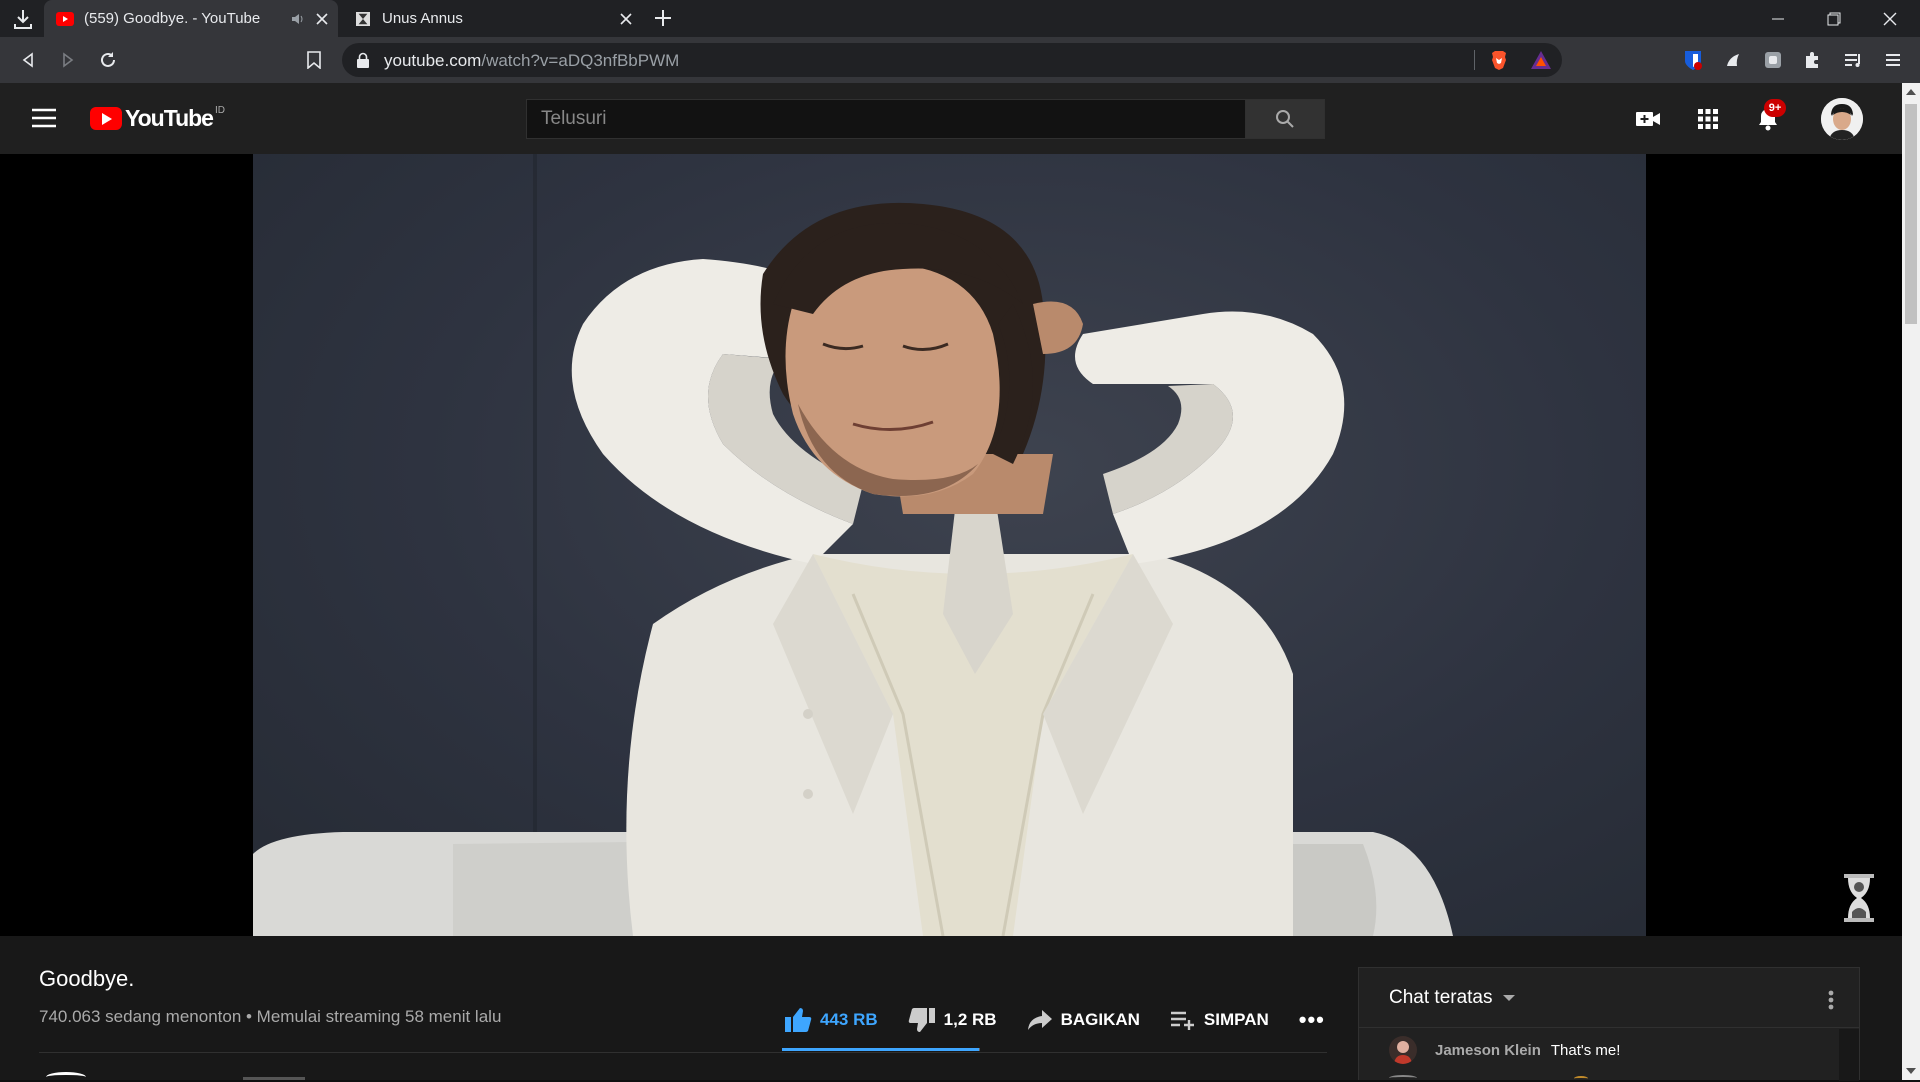 The image size is (1920, 1082). I want to click on youtube-play-icon, so click(106, 118).